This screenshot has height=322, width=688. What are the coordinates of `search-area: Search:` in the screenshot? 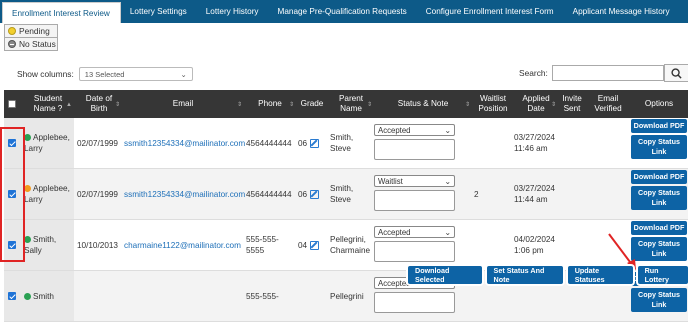 It's located at (603, 73).